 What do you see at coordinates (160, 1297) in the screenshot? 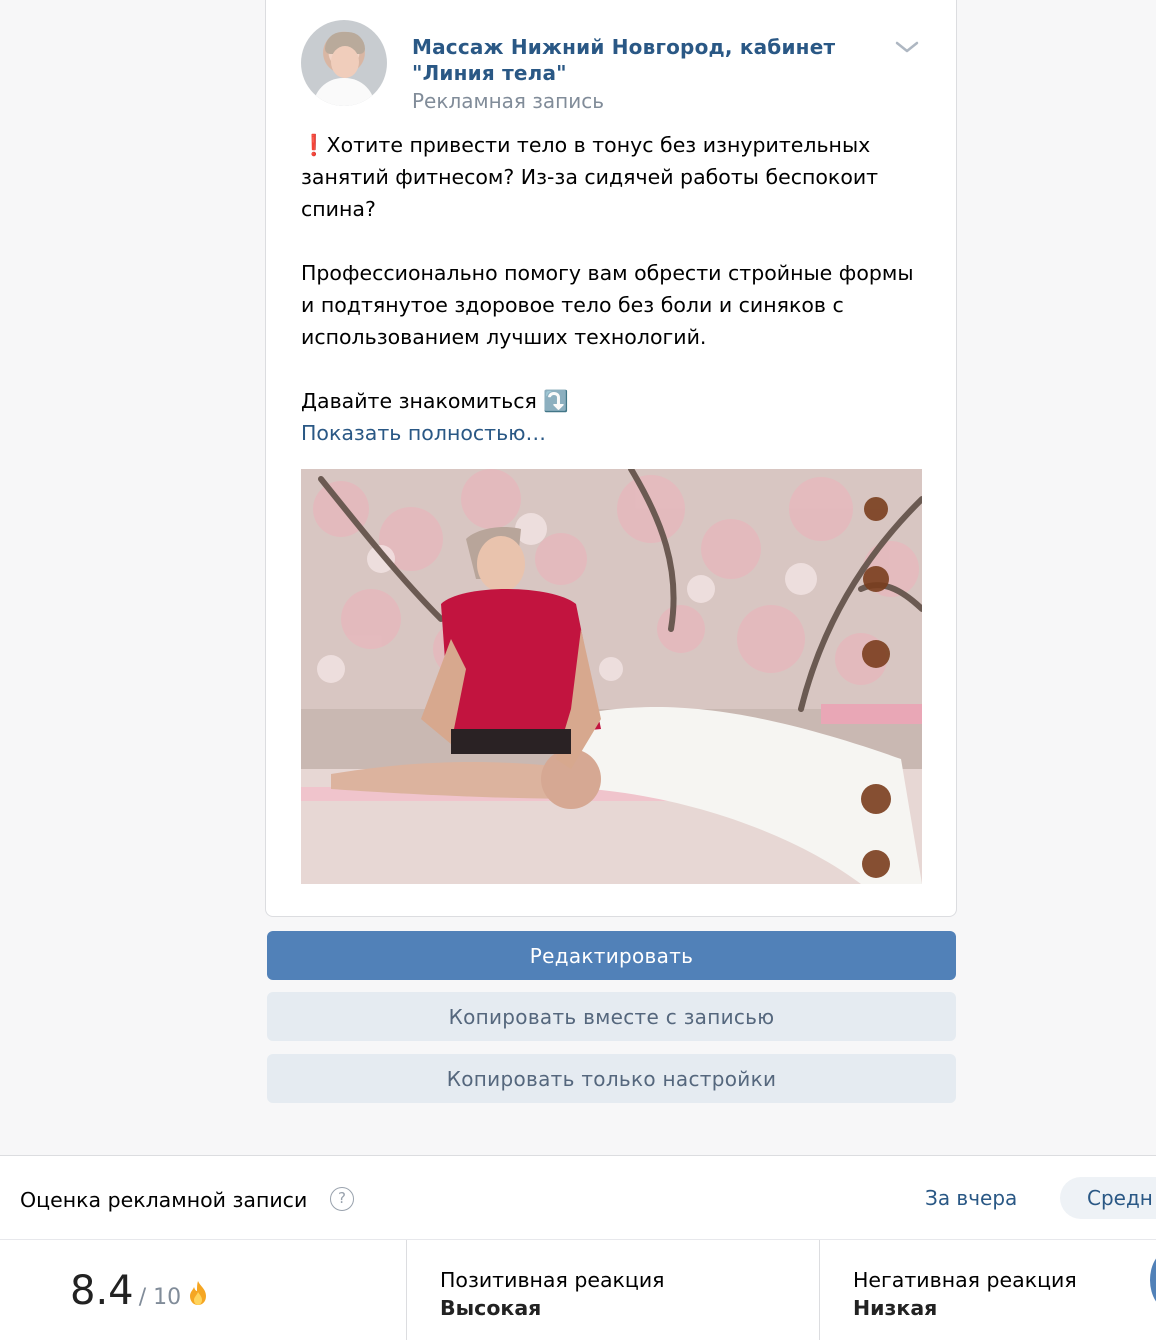
I see `score-max: / 10` at bounding box center [160, 1297].